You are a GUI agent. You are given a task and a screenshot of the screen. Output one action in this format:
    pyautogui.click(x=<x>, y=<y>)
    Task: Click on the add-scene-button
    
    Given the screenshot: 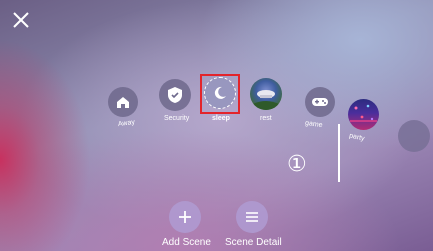 What is the action you would take?
    pyautogui.click(x=185, y=217)
    